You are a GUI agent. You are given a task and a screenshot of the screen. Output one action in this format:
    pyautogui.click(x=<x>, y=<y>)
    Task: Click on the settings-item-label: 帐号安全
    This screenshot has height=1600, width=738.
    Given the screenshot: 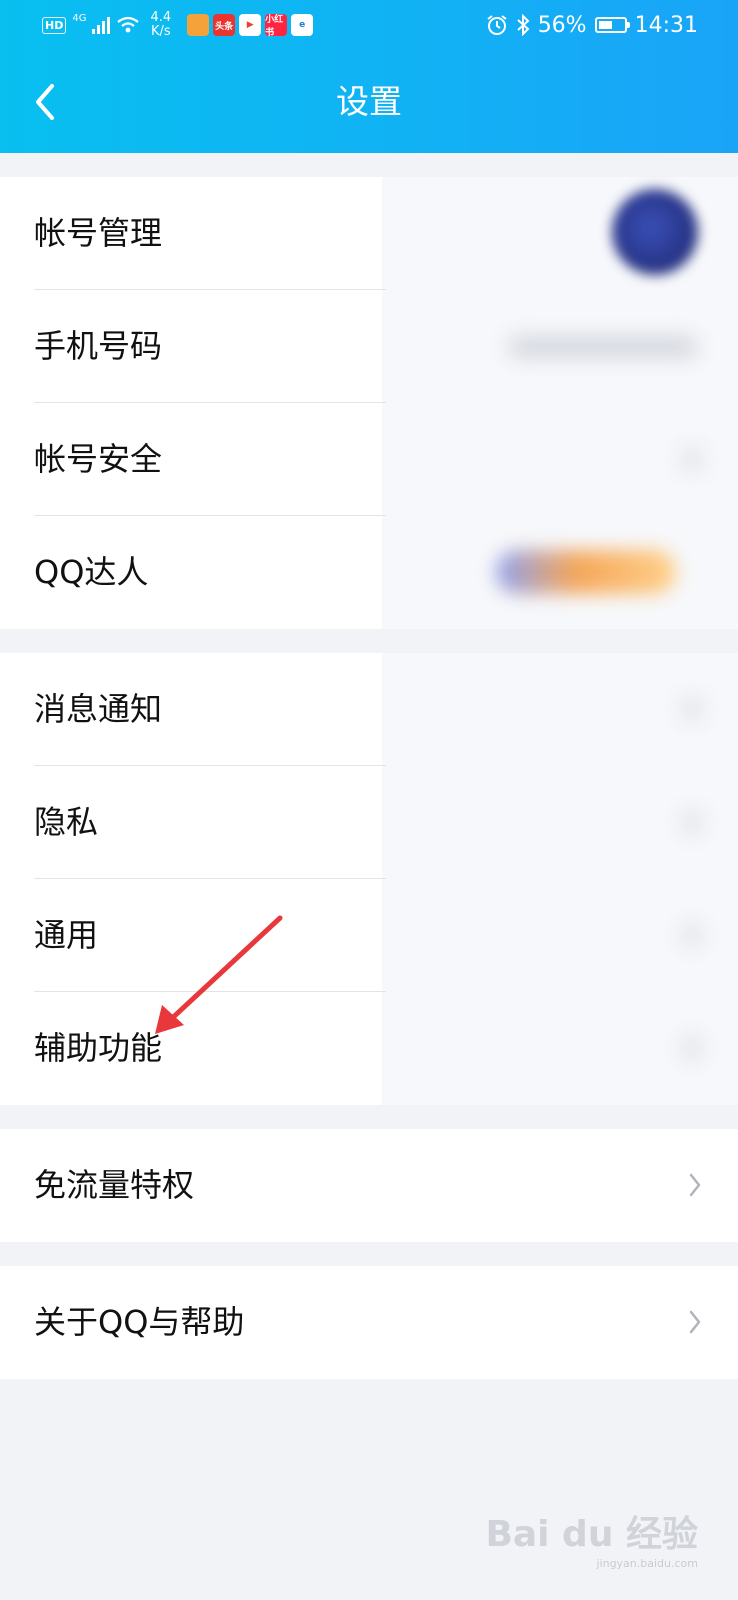 What is the action you would take?
    pyautogui.click(x=98, y=459)
    